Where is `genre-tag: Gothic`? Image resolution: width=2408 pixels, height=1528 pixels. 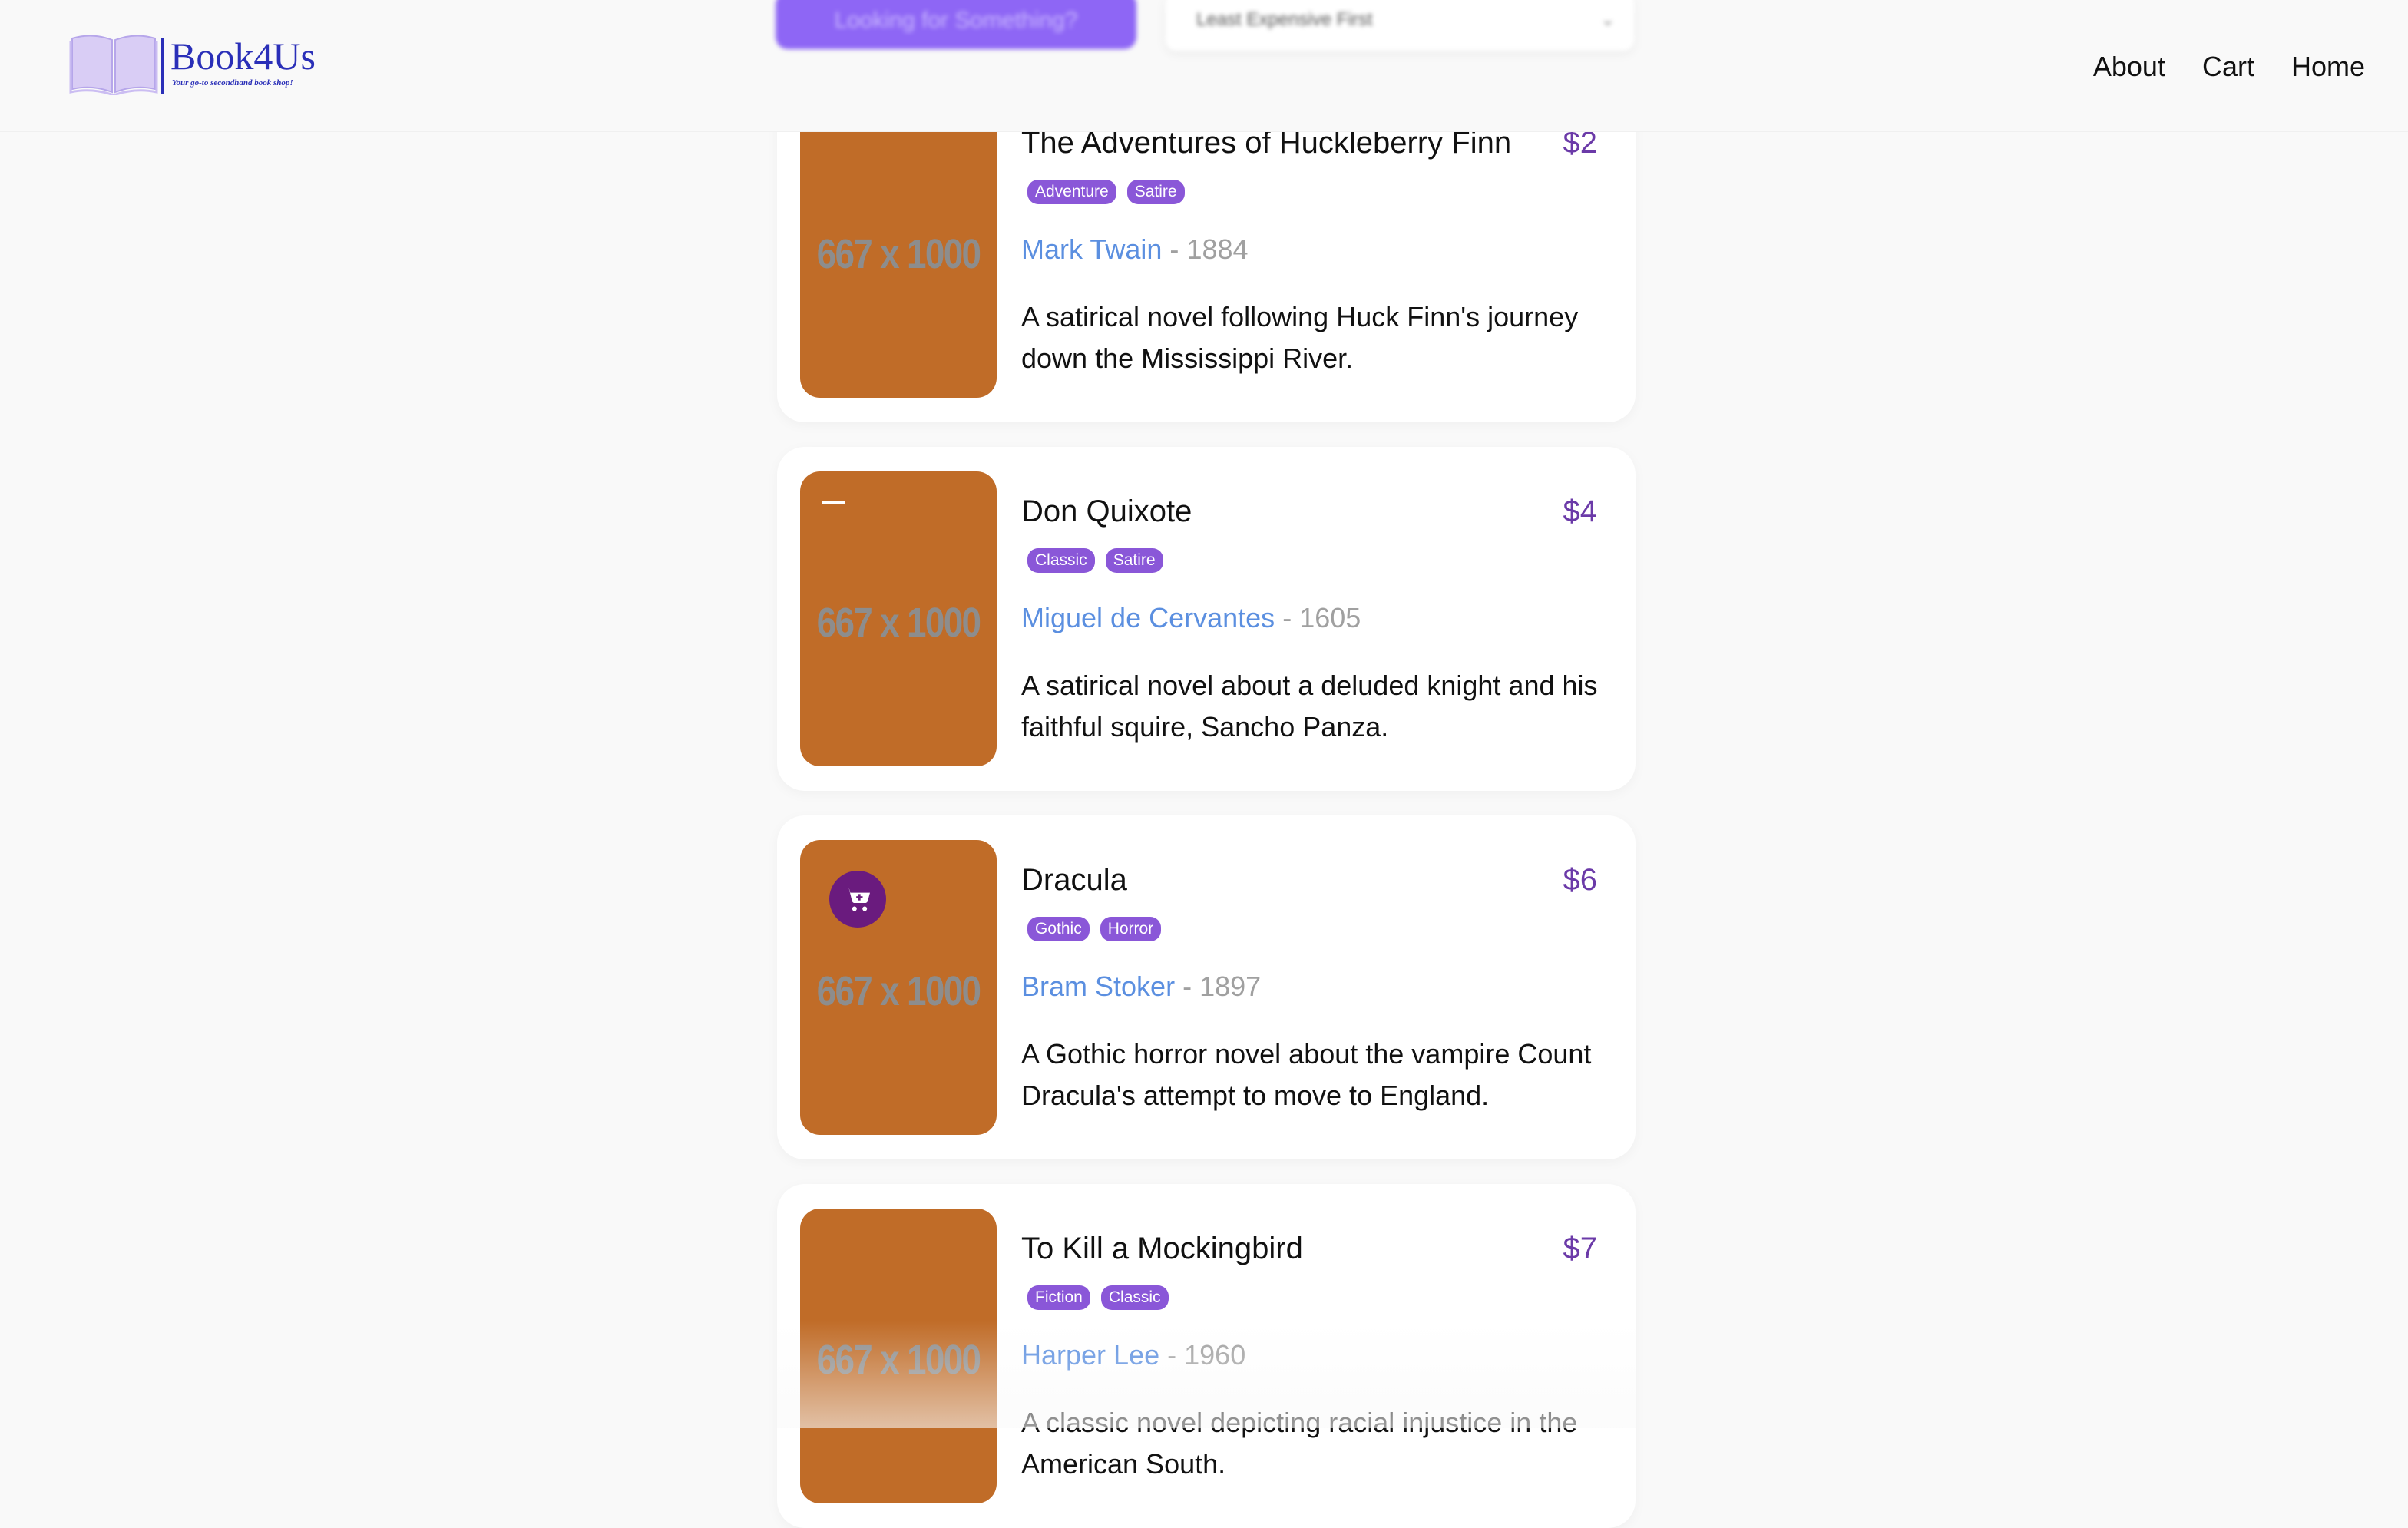 genre-tag: Gothic is located at coordinates (1059, 929).